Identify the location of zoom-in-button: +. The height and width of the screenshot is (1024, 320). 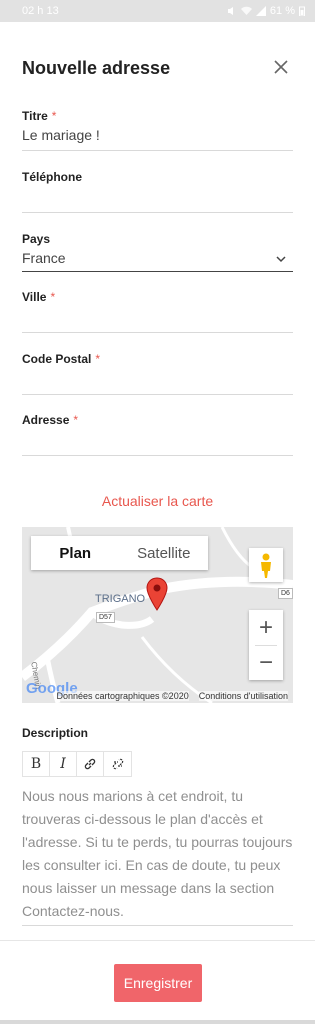
(266, 627).